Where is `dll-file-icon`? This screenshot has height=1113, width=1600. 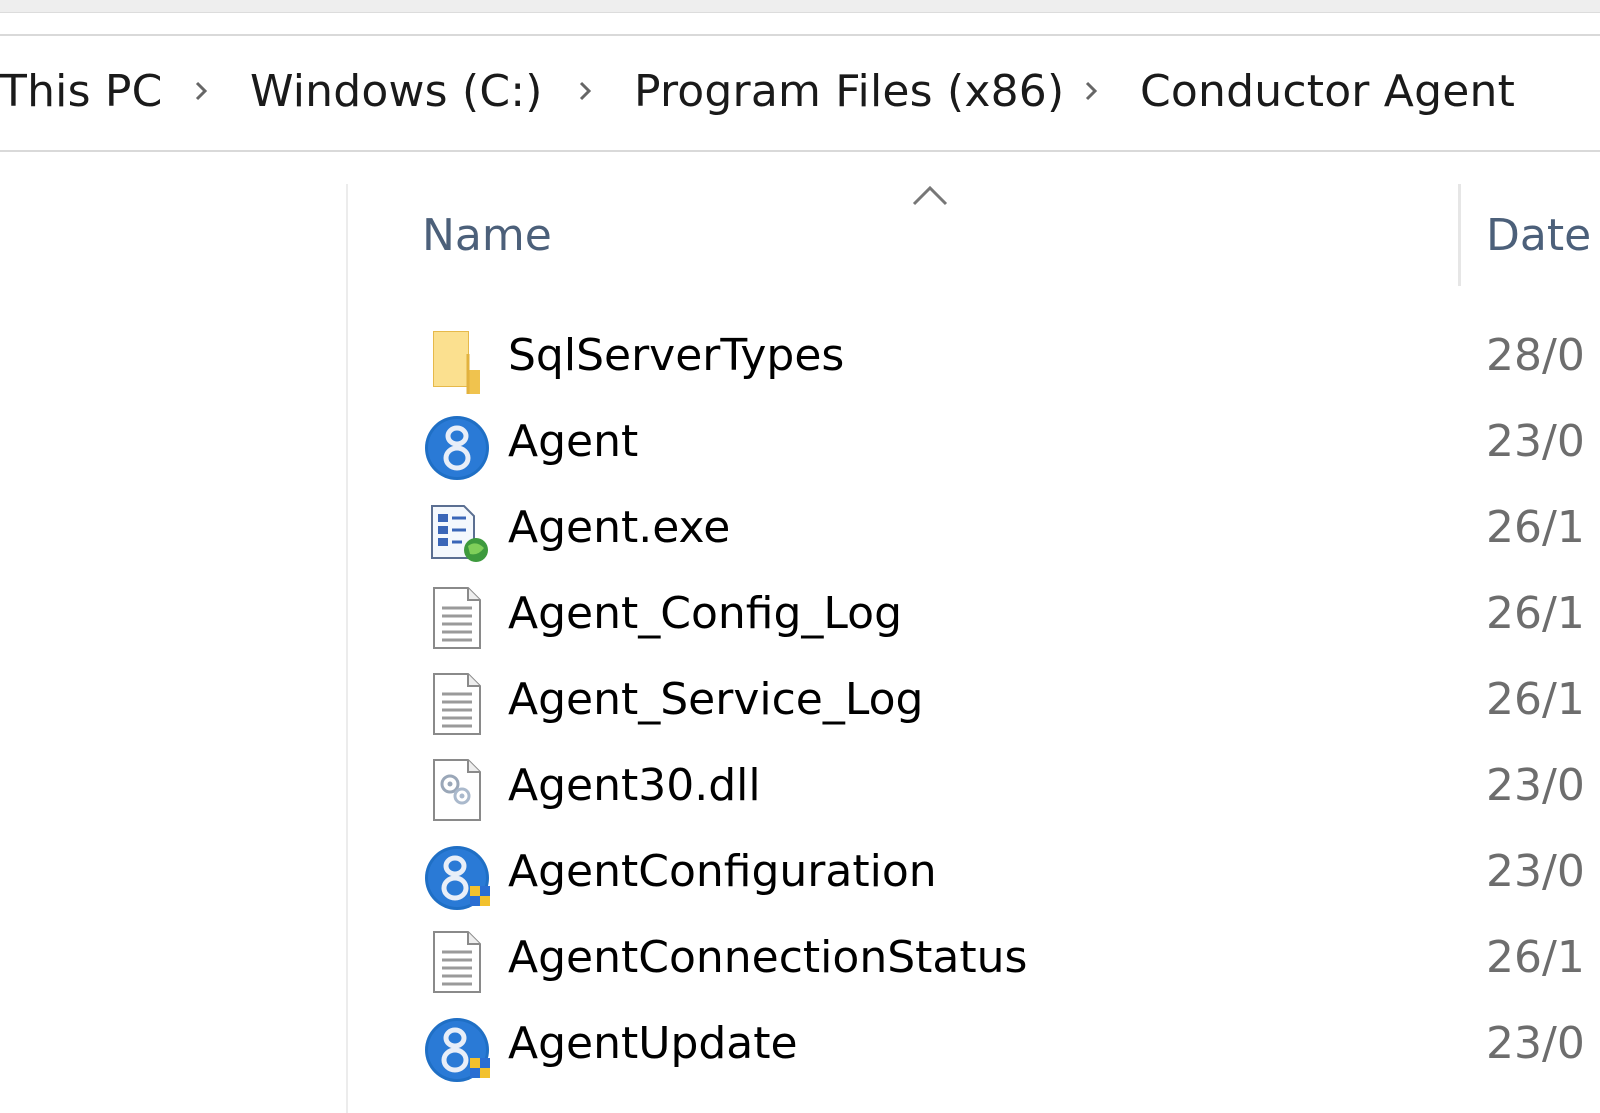
dll-file-icon is located at coordinates (457, 790).